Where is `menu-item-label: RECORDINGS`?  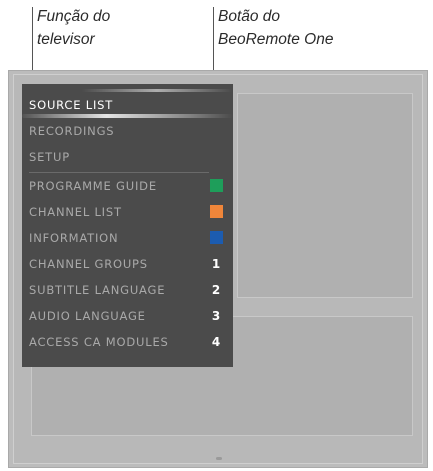 menu-item-label: RECORDINGS is located at coordinates (72, 131).